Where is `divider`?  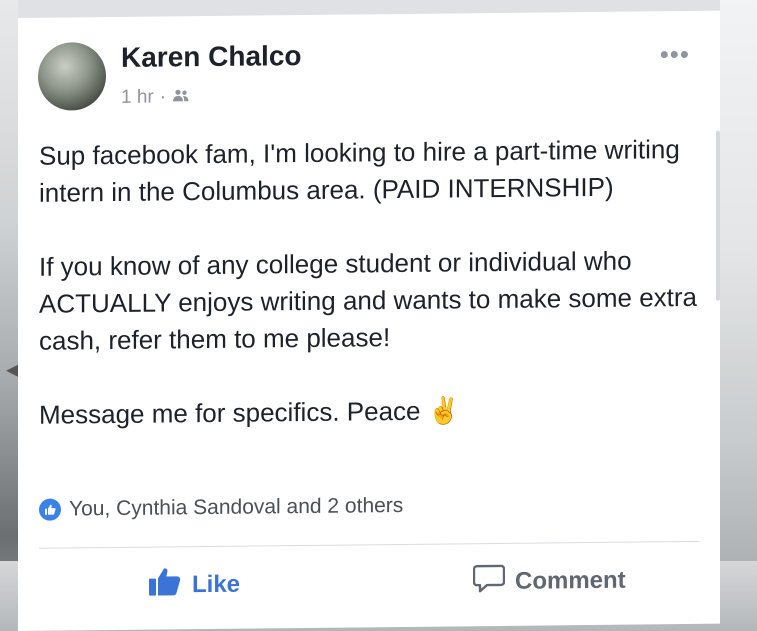
divider is located at coordinates (369, 544).